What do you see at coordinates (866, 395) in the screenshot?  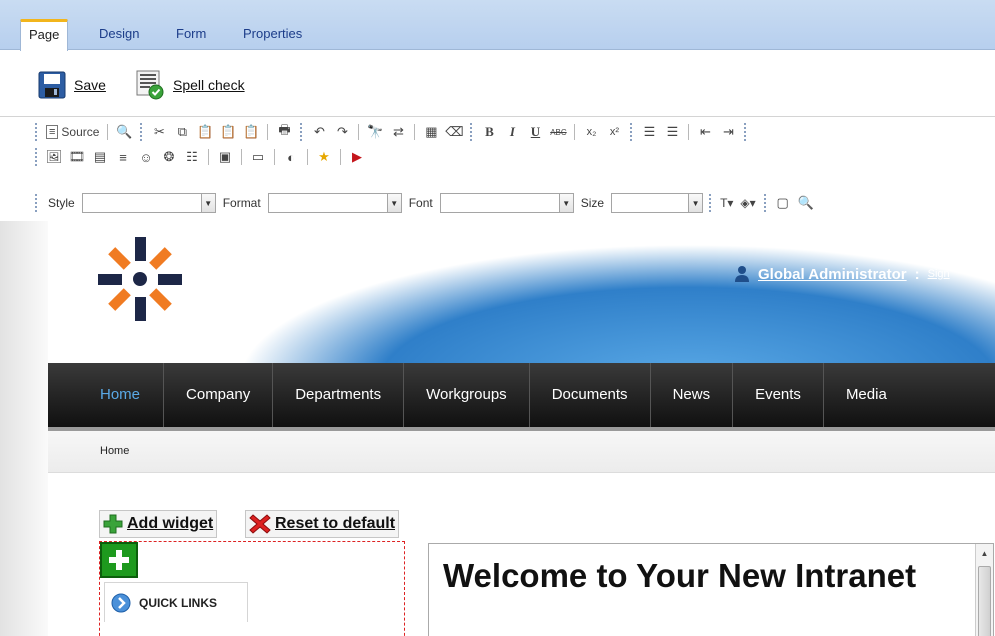 I see `nav-item-media: Media` at bounding box center [866, 395].